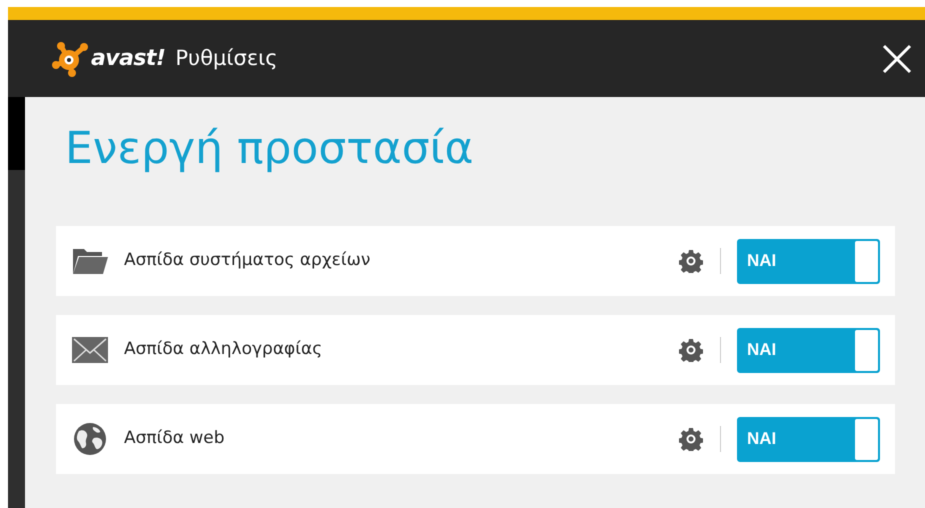 The image size is (925, 508). I want to click on logo-icon, so click(71, 58).